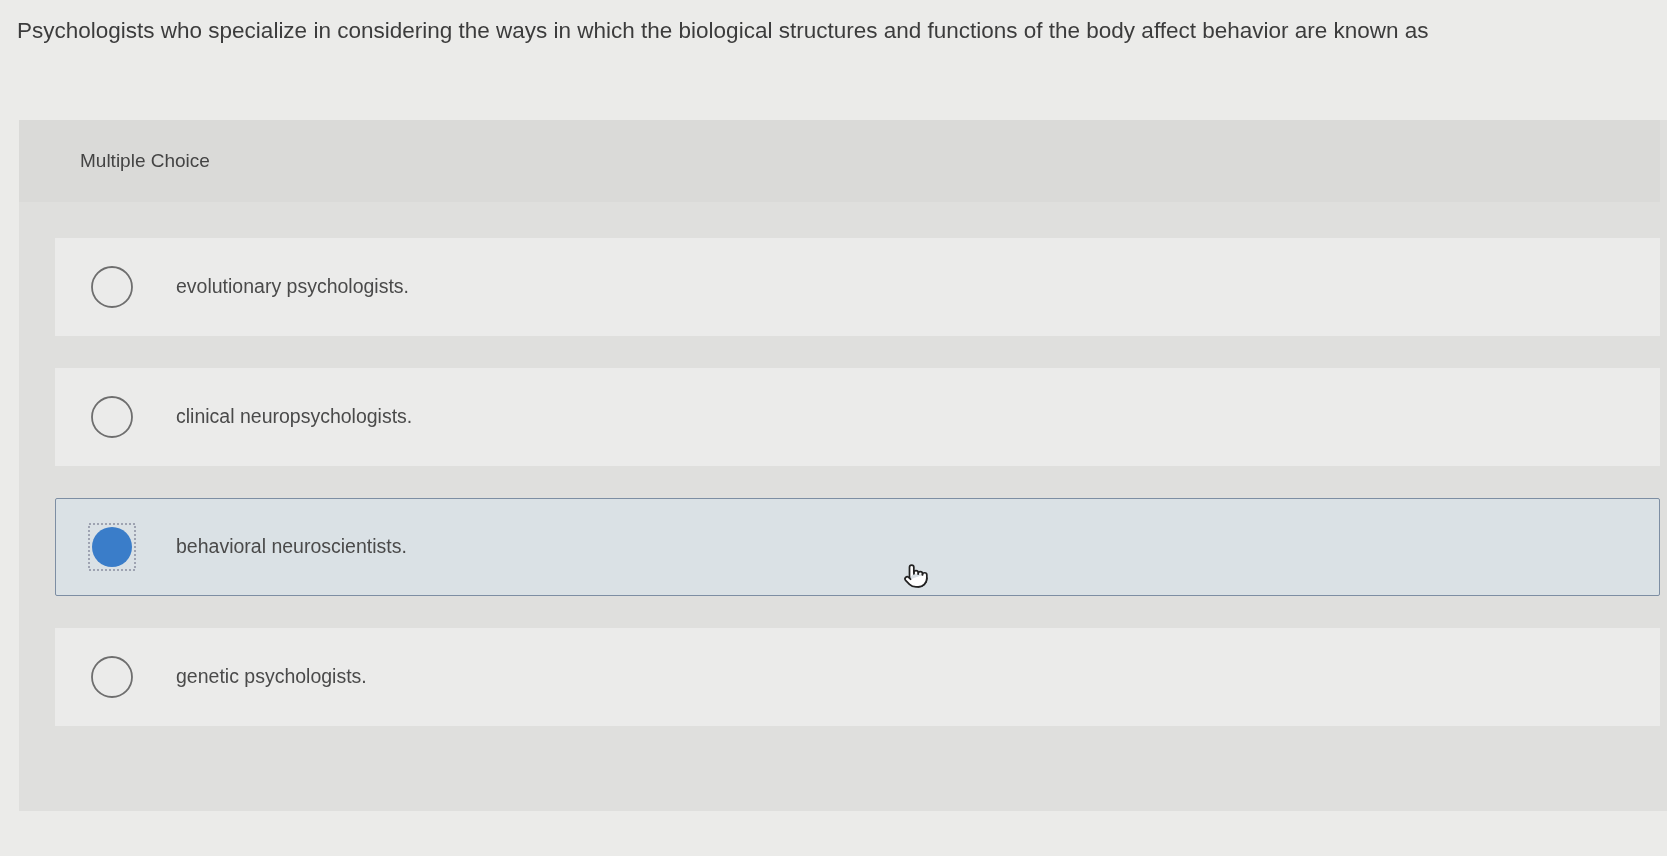  I want to click on question-text: Psychologists who specialize in considering the ways in which the biological structures and functions of the body affect behavior are known as, so click(722, 31).